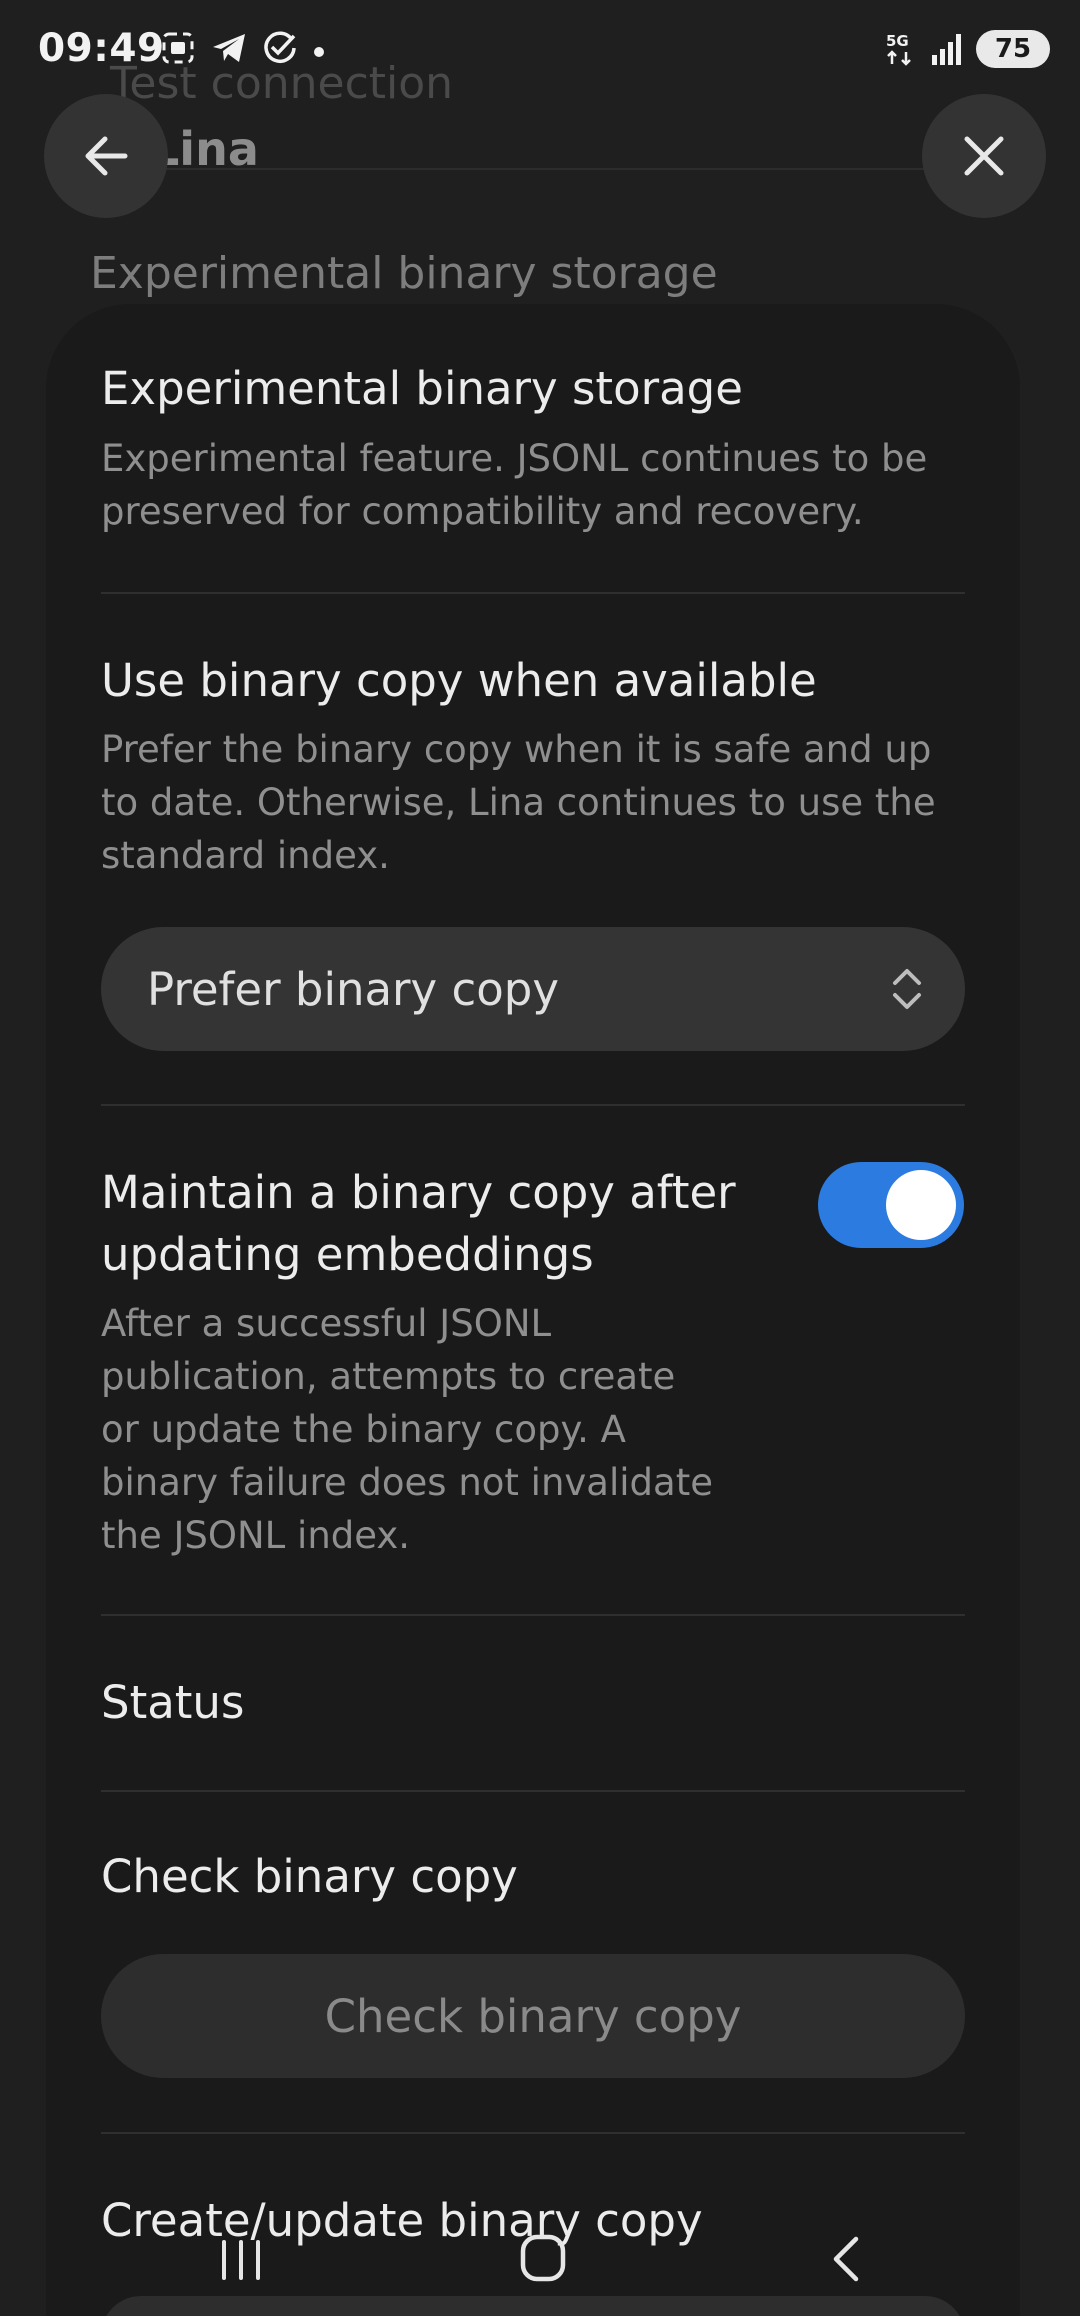  What do you see at coordinates (540, 50) in the screenshot?
I see `status-bar: 09:49 5G 75` at bounding box center [540, 50].